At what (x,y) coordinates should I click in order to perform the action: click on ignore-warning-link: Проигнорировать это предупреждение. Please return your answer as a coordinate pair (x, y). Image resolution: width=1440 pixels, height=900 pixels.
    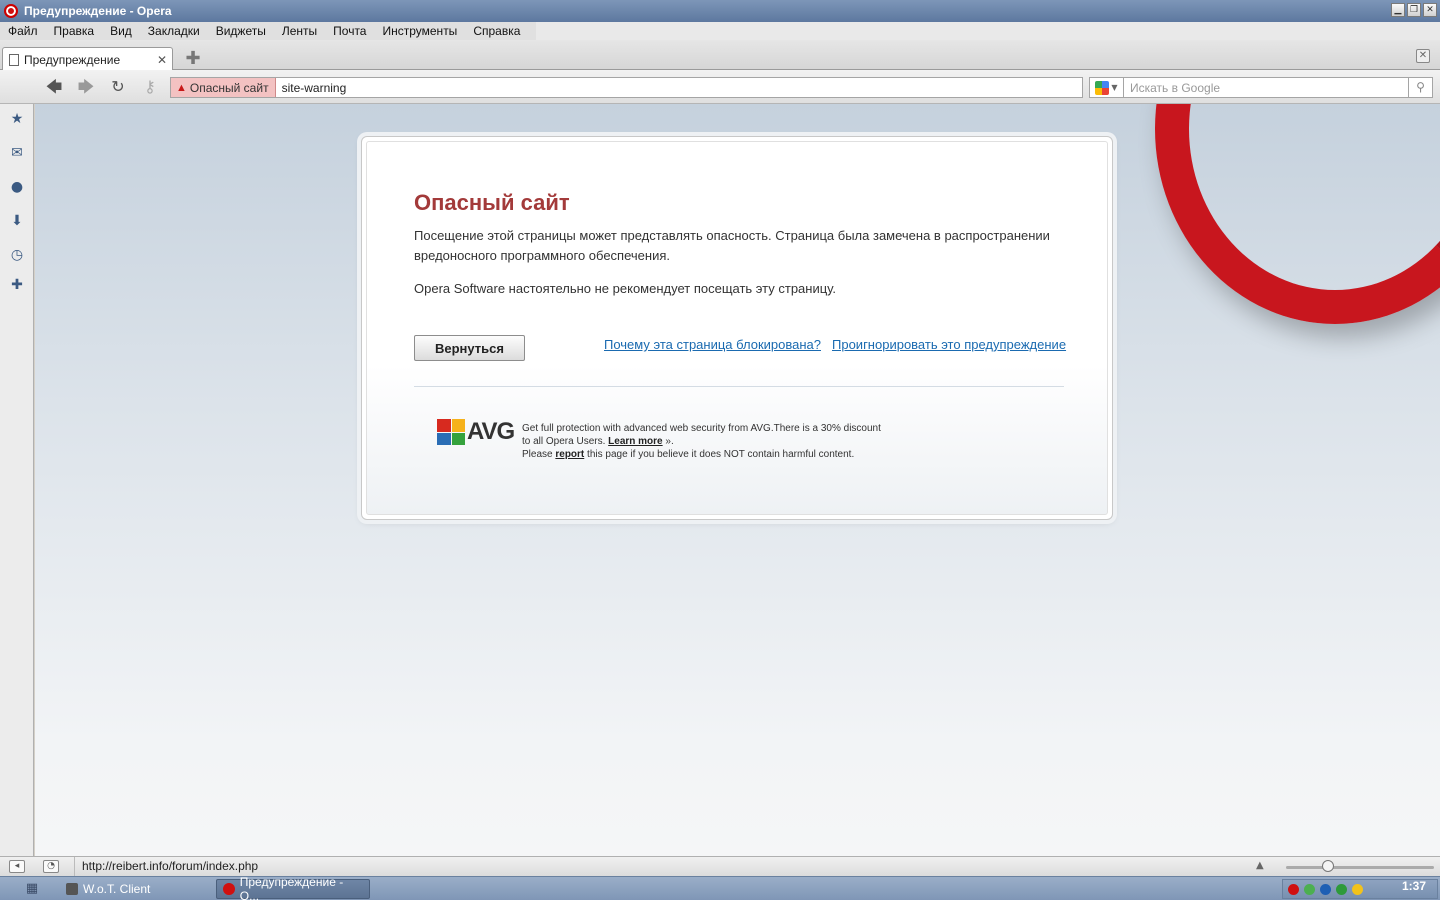
    Looking at the image, I should click on (949, 344).